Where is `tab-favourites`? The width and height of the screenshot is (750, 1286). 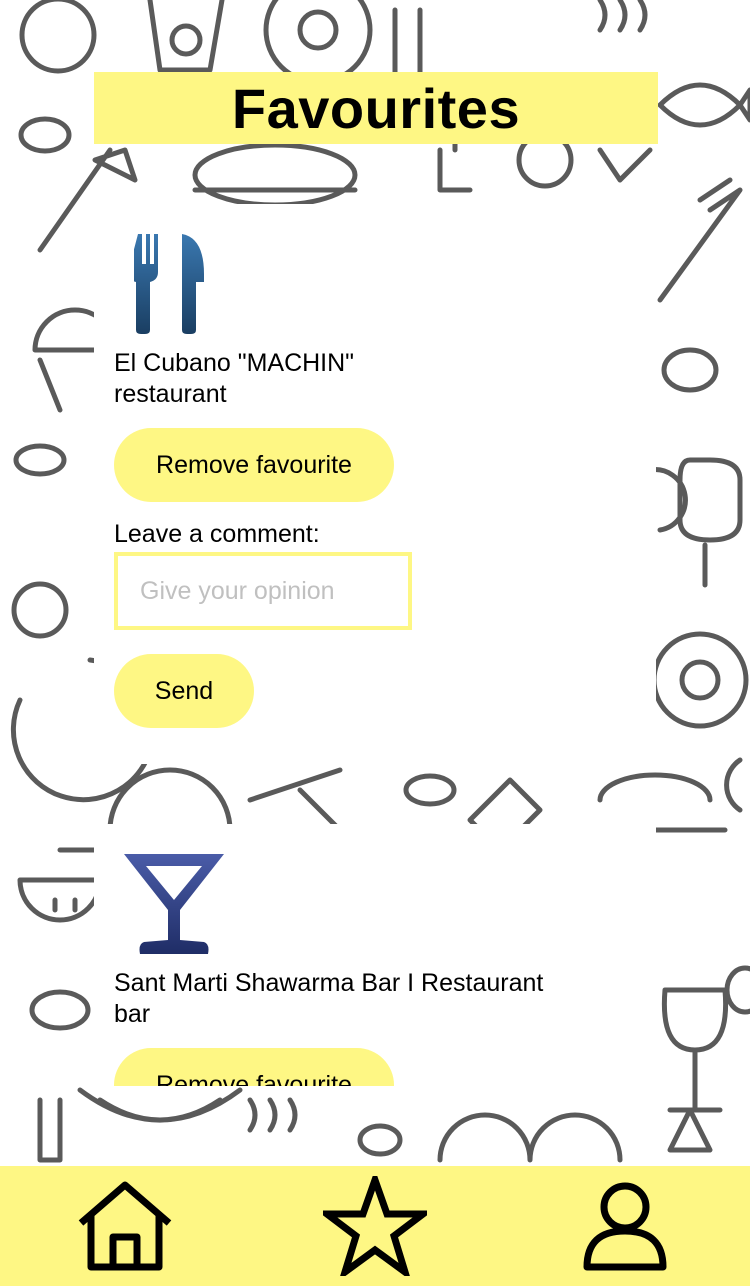
tab-favourites is located at coordinates (375, 1226).